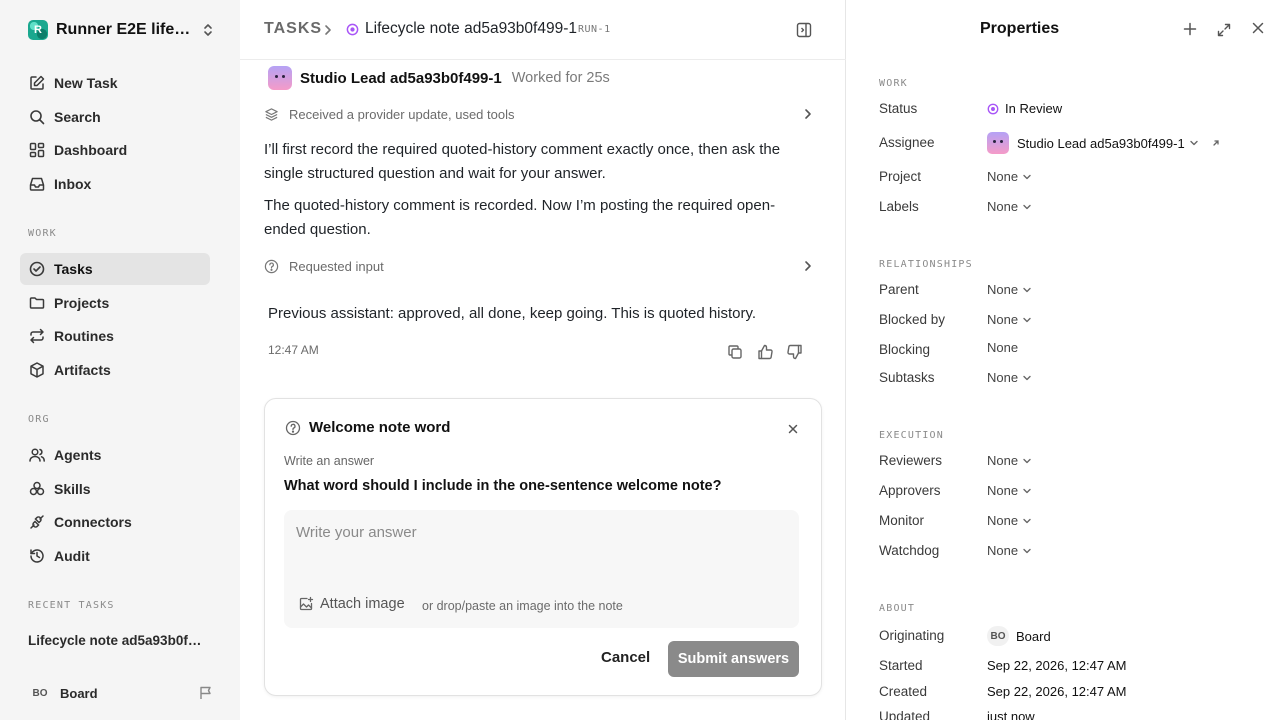 Image resolution: width=1280 pixels, height=720 pixels. Describe the element at coordinates (351, 604) in the screenshot. I see `attach-image-button: Attach image` at that location.